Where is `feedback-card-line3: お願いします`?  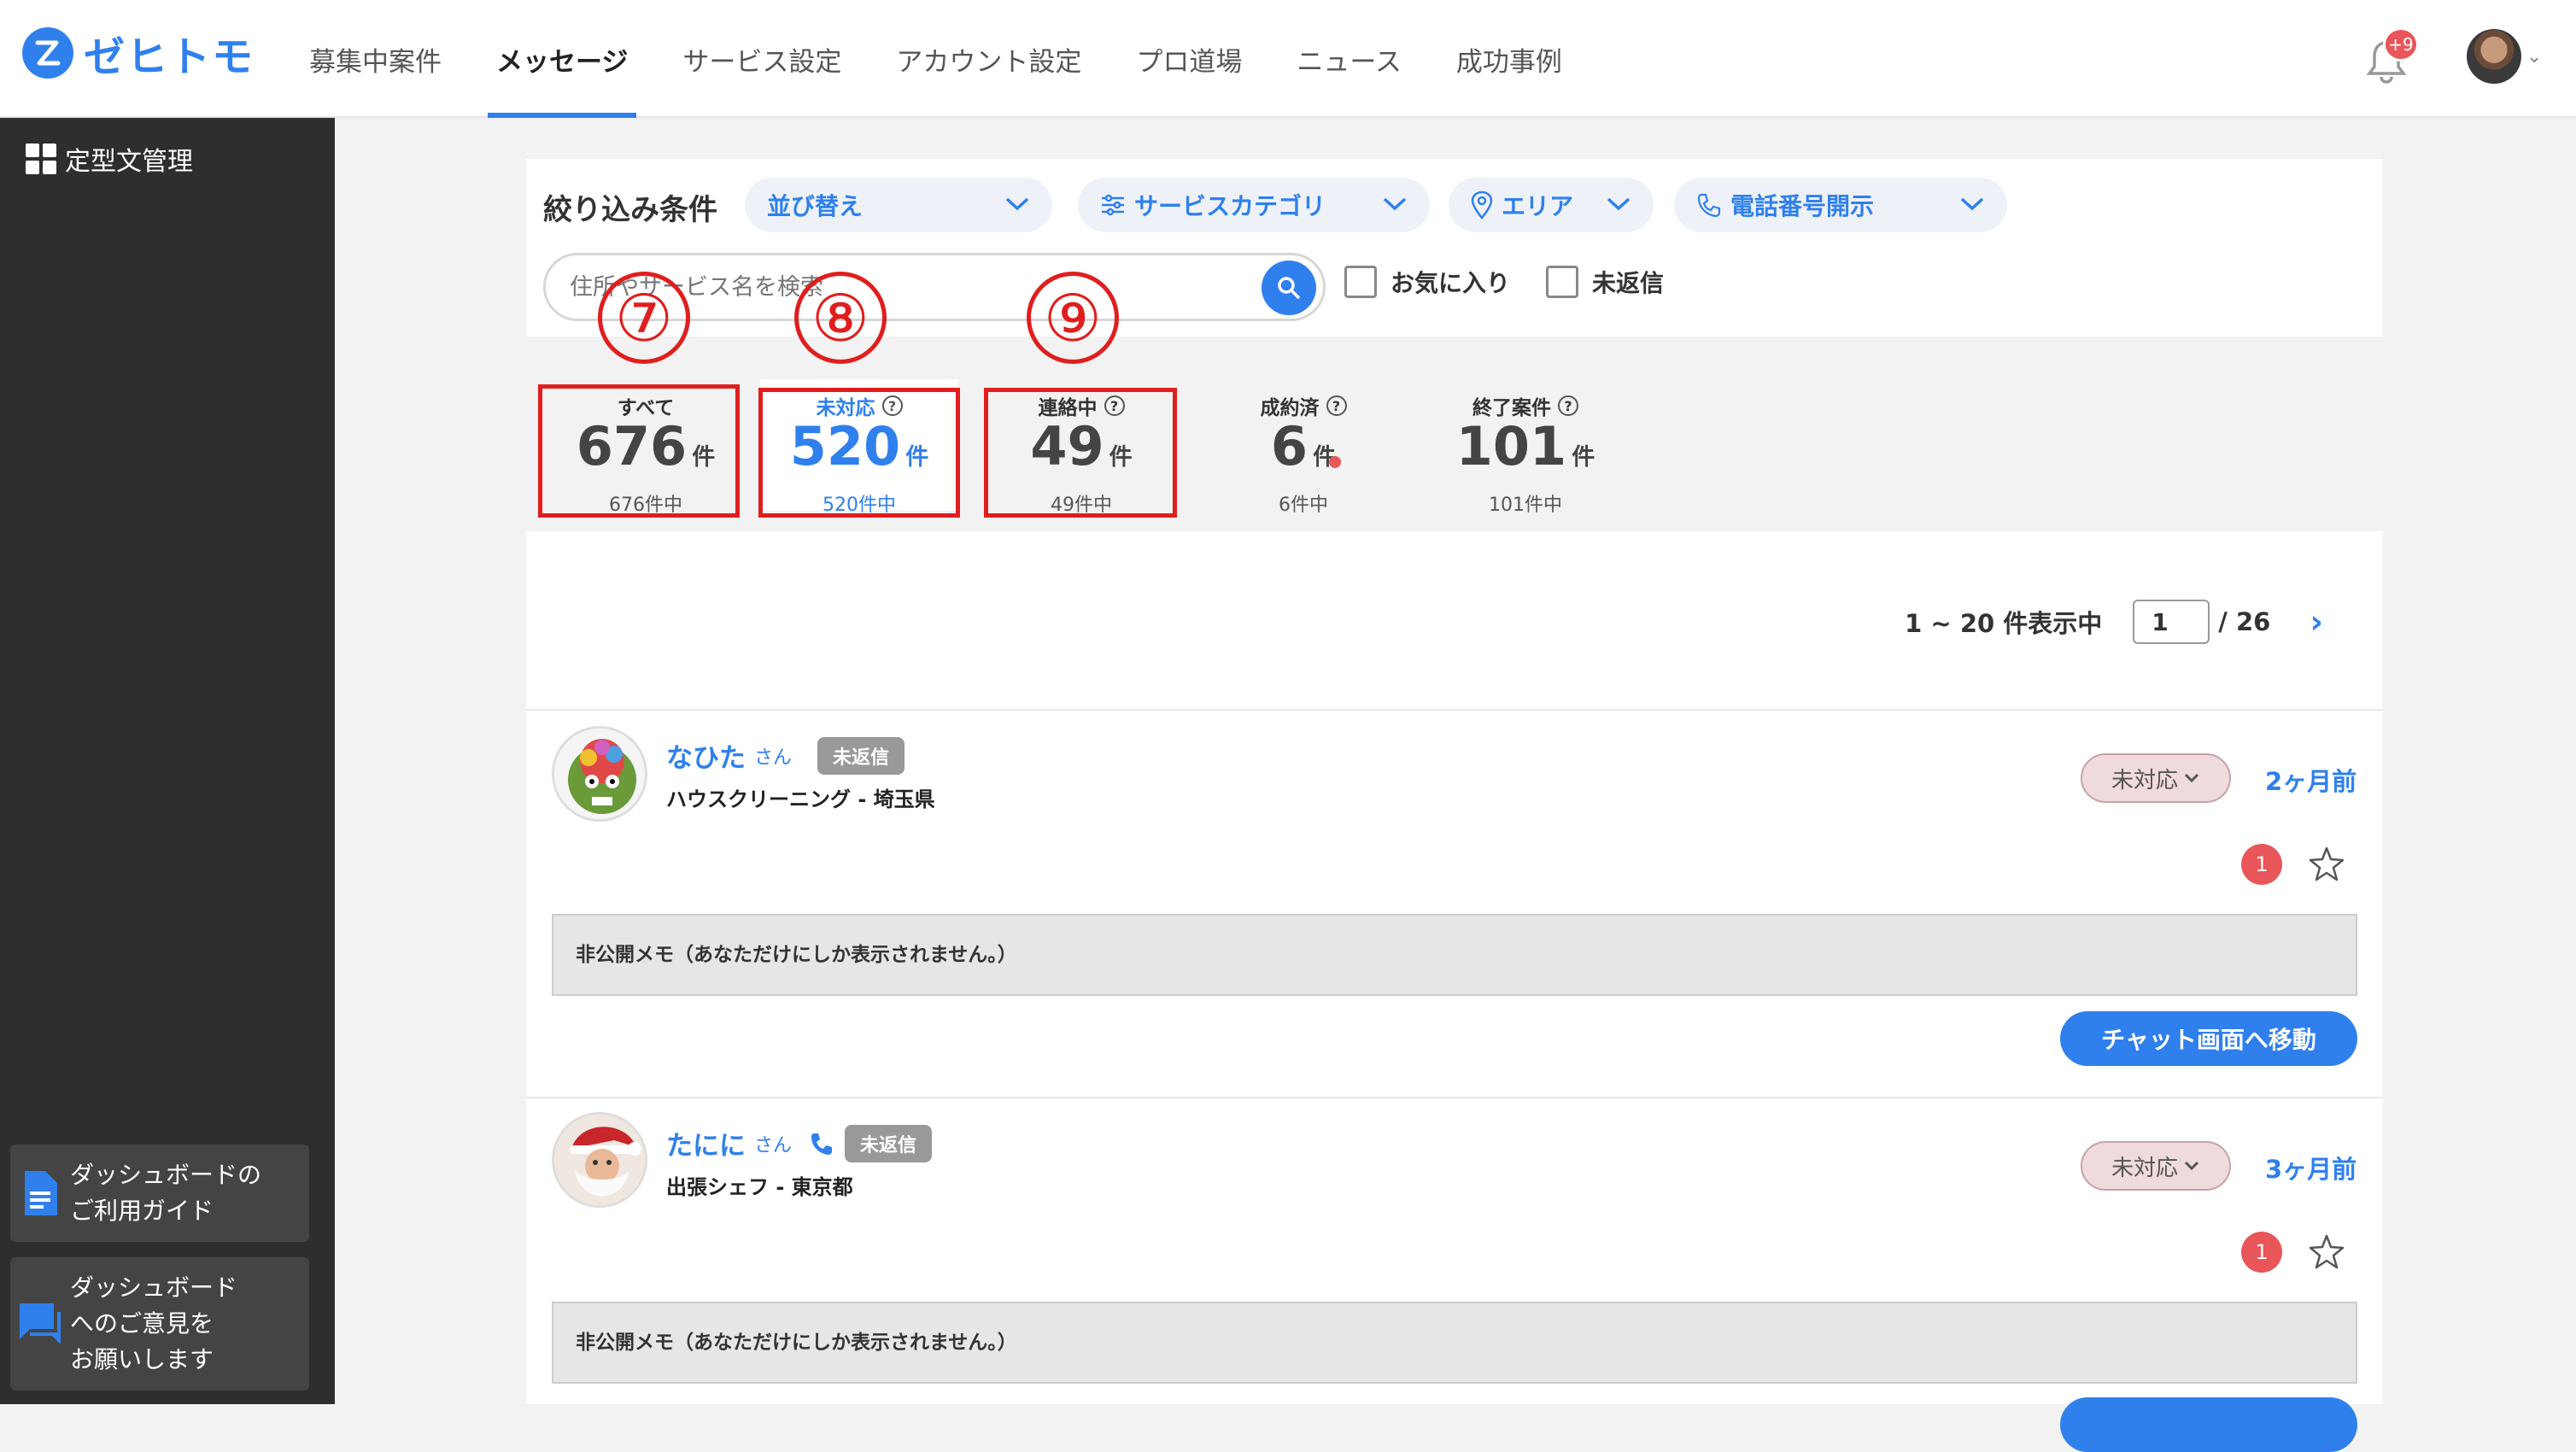 feedback-card-line3: お願いします is located at coordinates (142, 1359).